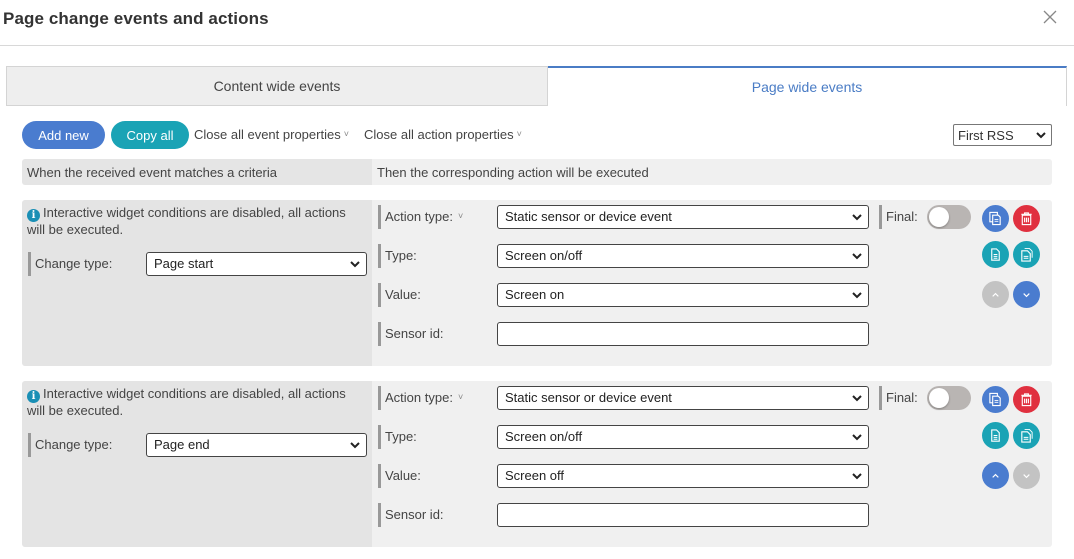 This screenshot has width=1074, height=559. What do you see at coordinates (277, 86) in the screenshot?
I see `tab-content-wide-events: Content wide events` at bounding box center [277, 86].